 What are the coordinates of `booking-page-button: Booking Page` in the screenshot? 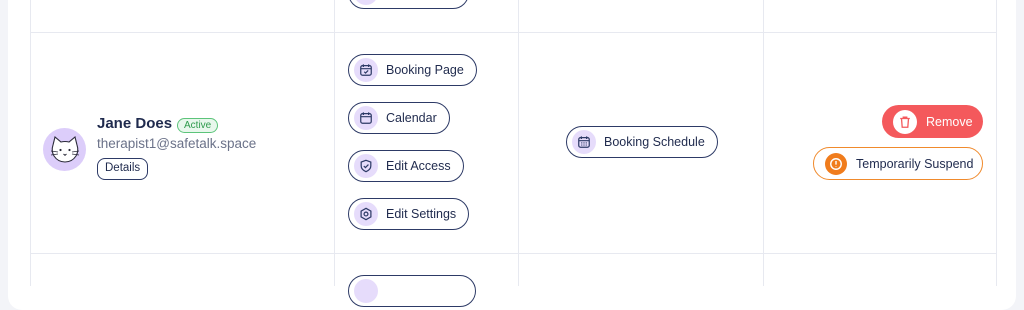 It's located at (412, 70).